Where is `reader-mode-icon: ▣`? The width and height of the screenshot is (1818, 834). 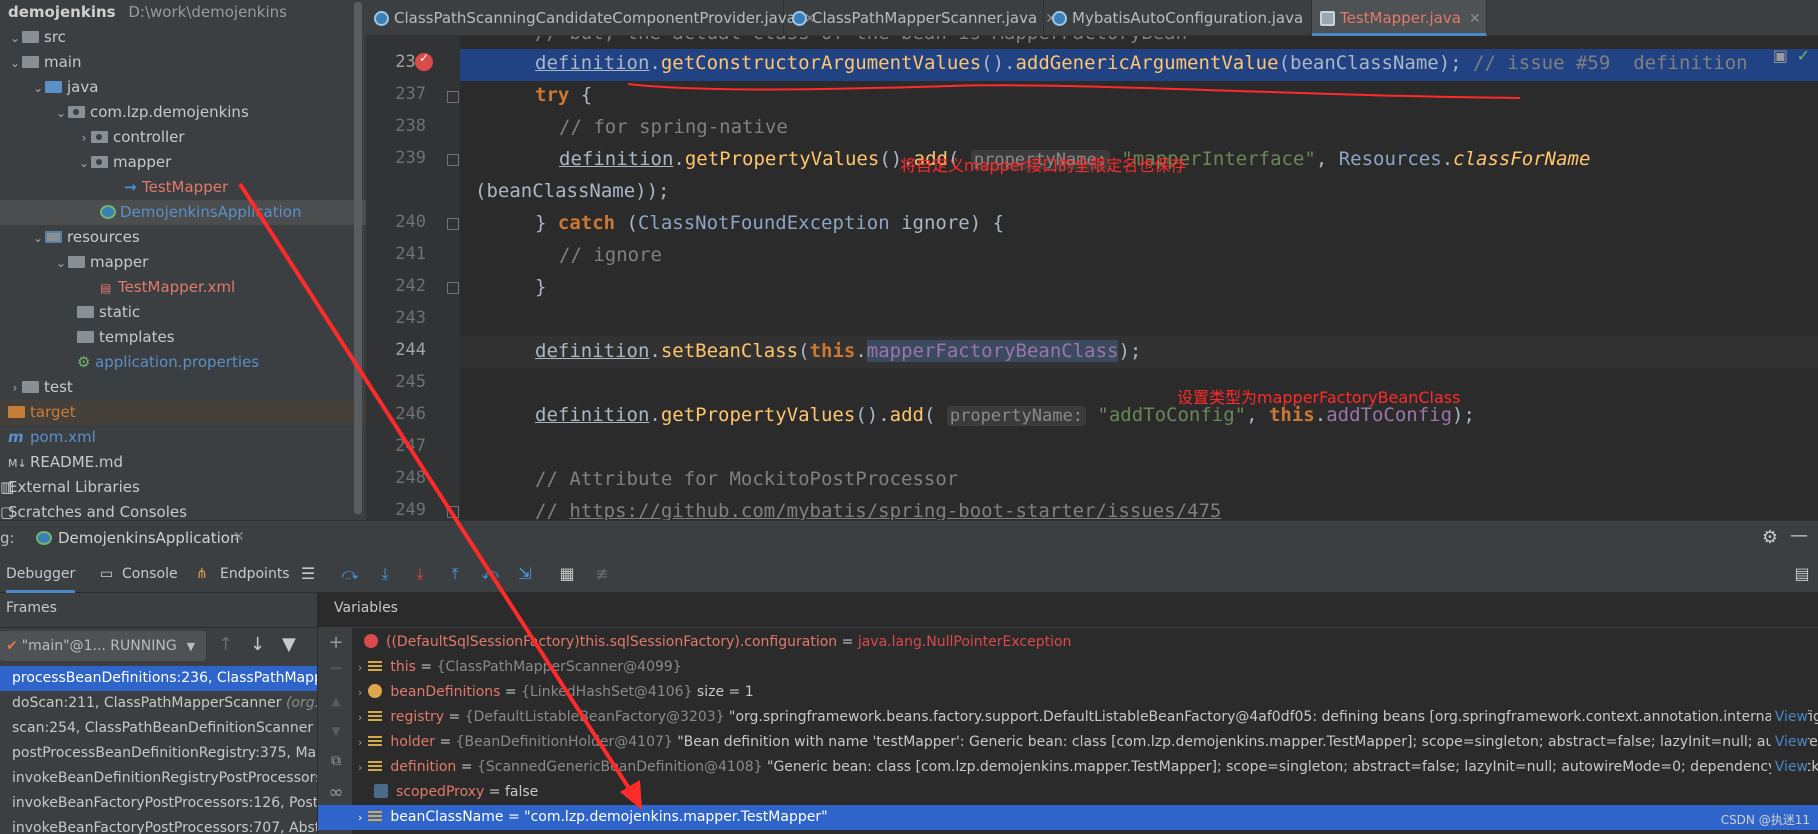 reader-mode-icon: ▣ is located at coordinates (1780, 55).